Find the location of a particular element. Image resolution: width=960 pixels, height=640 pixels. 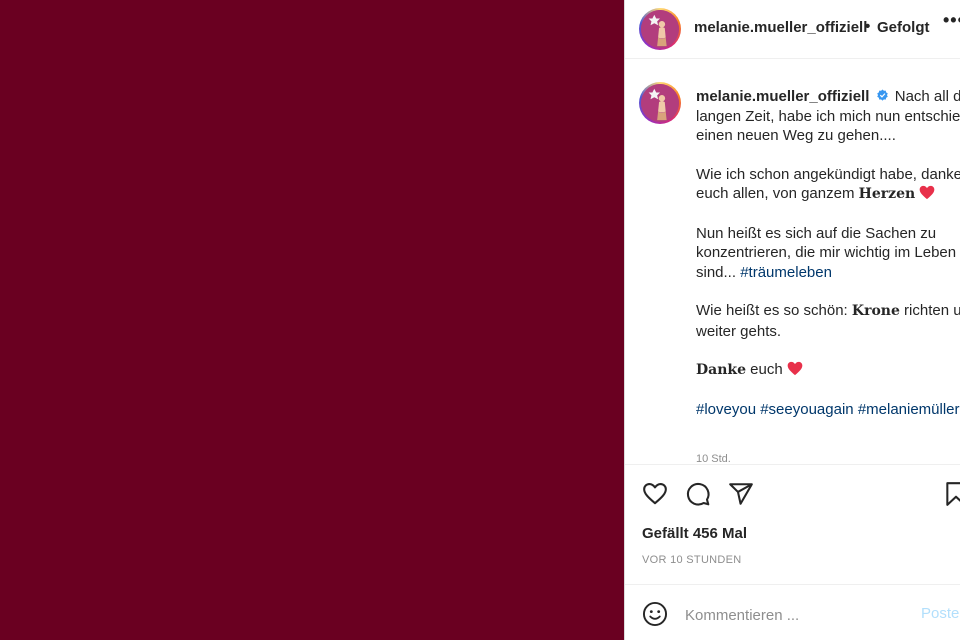

hashtag-link: #melaniemüller is located at coordinates (909, 409).